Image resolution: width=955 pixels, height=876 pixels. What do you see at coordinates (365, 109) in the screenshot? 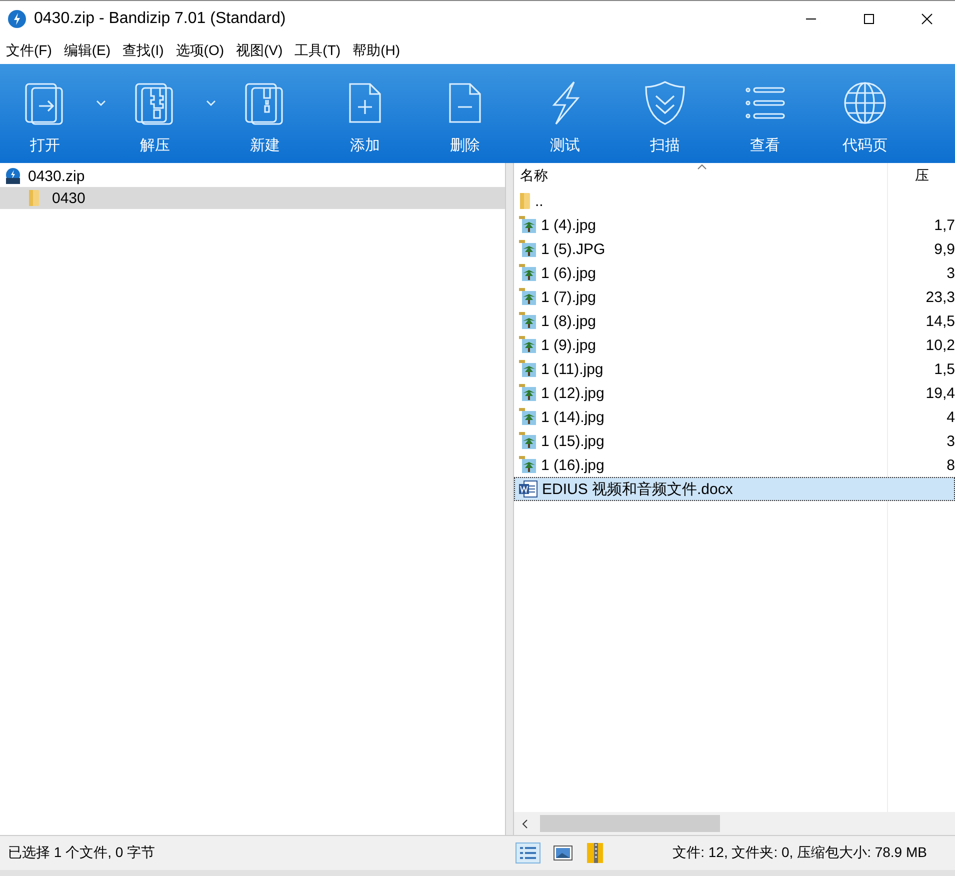
I see `toolbar-button: 添加` at bounding box center [365, 109].